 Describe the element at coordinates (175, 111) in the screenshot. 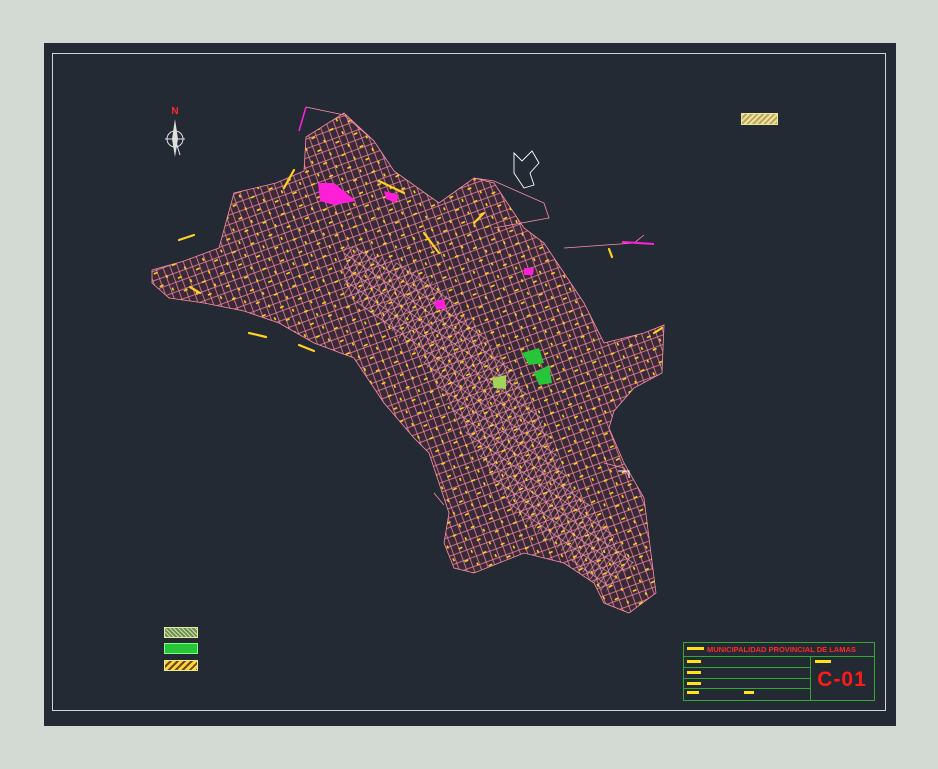

I see `north-letter: N` at that location.